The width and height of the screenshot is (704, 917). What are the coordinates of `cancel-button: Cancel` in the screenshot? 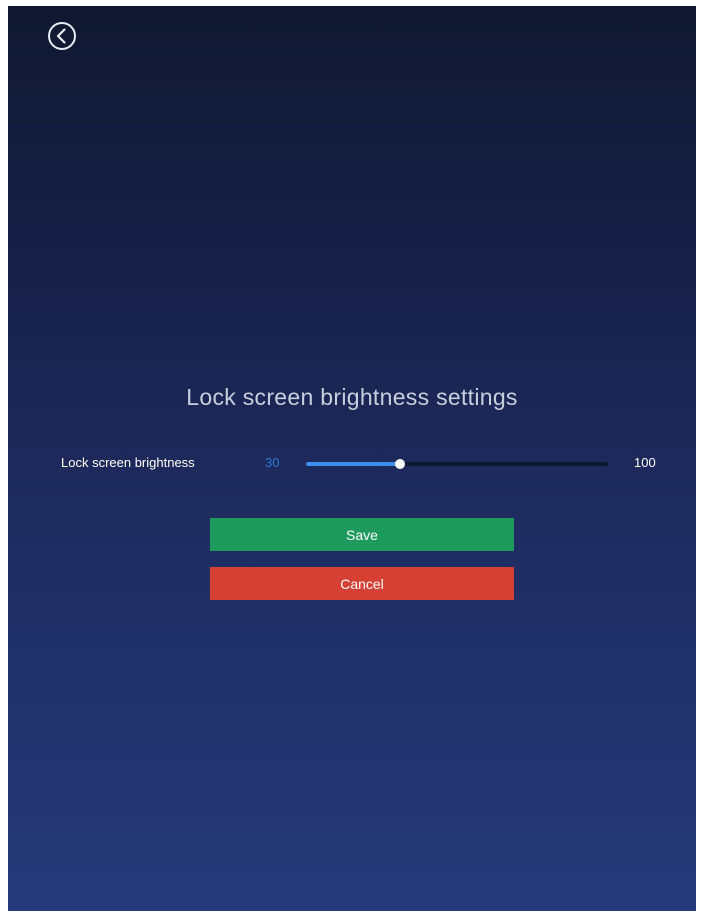 It's located at (362, 583).